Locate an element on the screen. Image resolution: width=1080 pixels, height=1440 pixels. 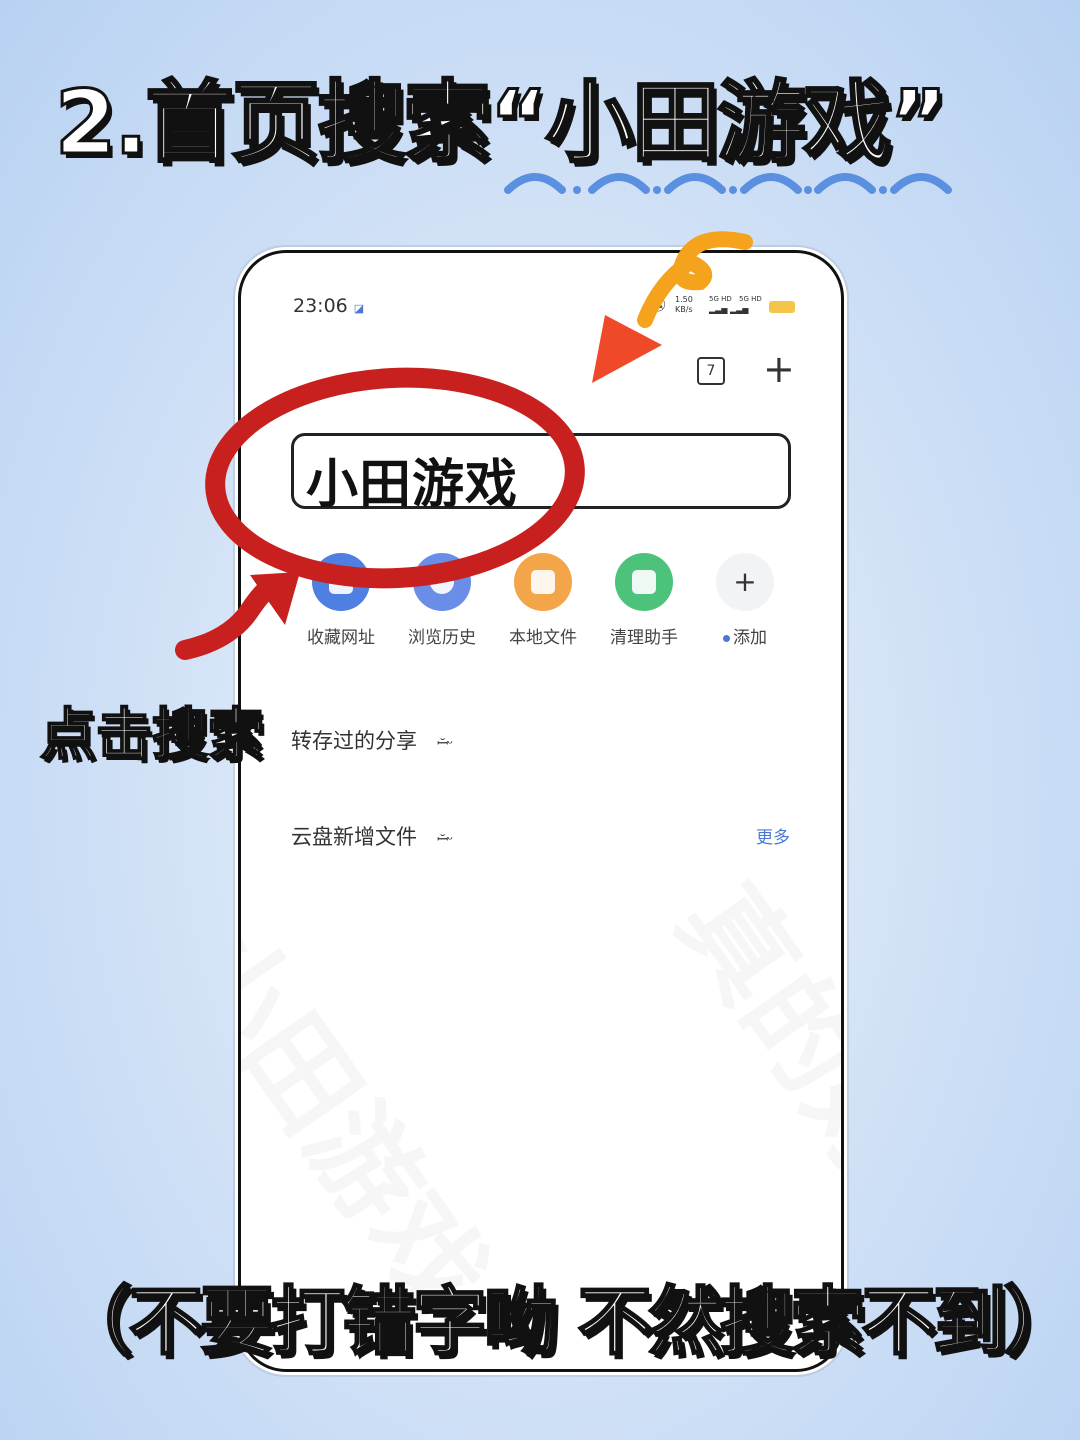
highlight-ellipse is located at coordinates (395, 478).